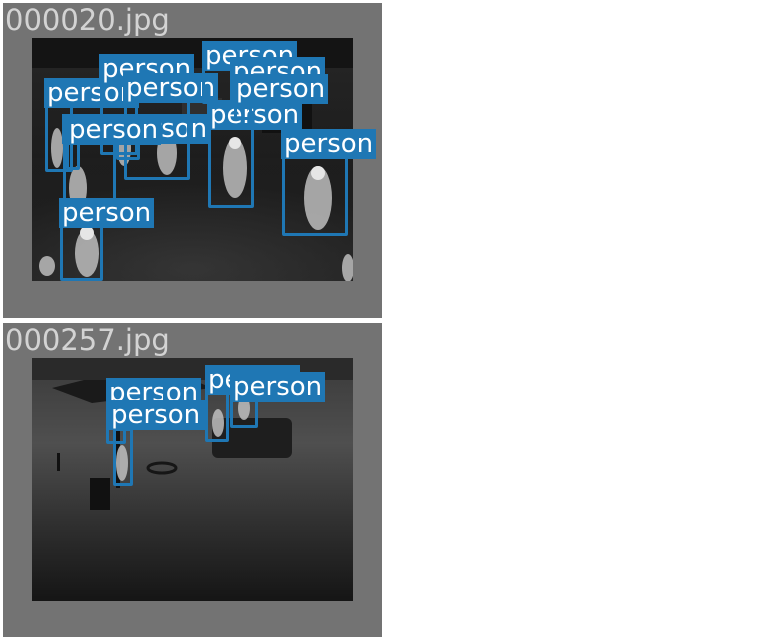 This screenshot has width=768, height=640. Describe the element at coordinates (87, 340) in the screenshot. I see `filename-label: 000257.jpg` at that location.